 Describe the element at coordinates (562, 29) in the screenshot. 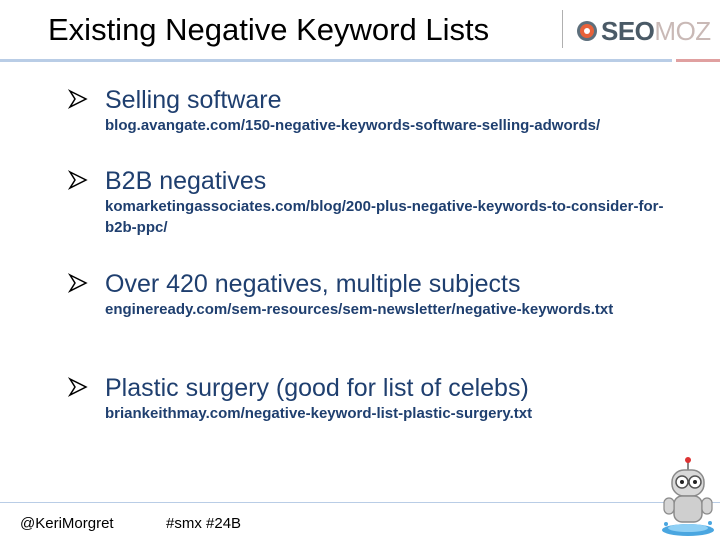

I see `header-divider` at that location.